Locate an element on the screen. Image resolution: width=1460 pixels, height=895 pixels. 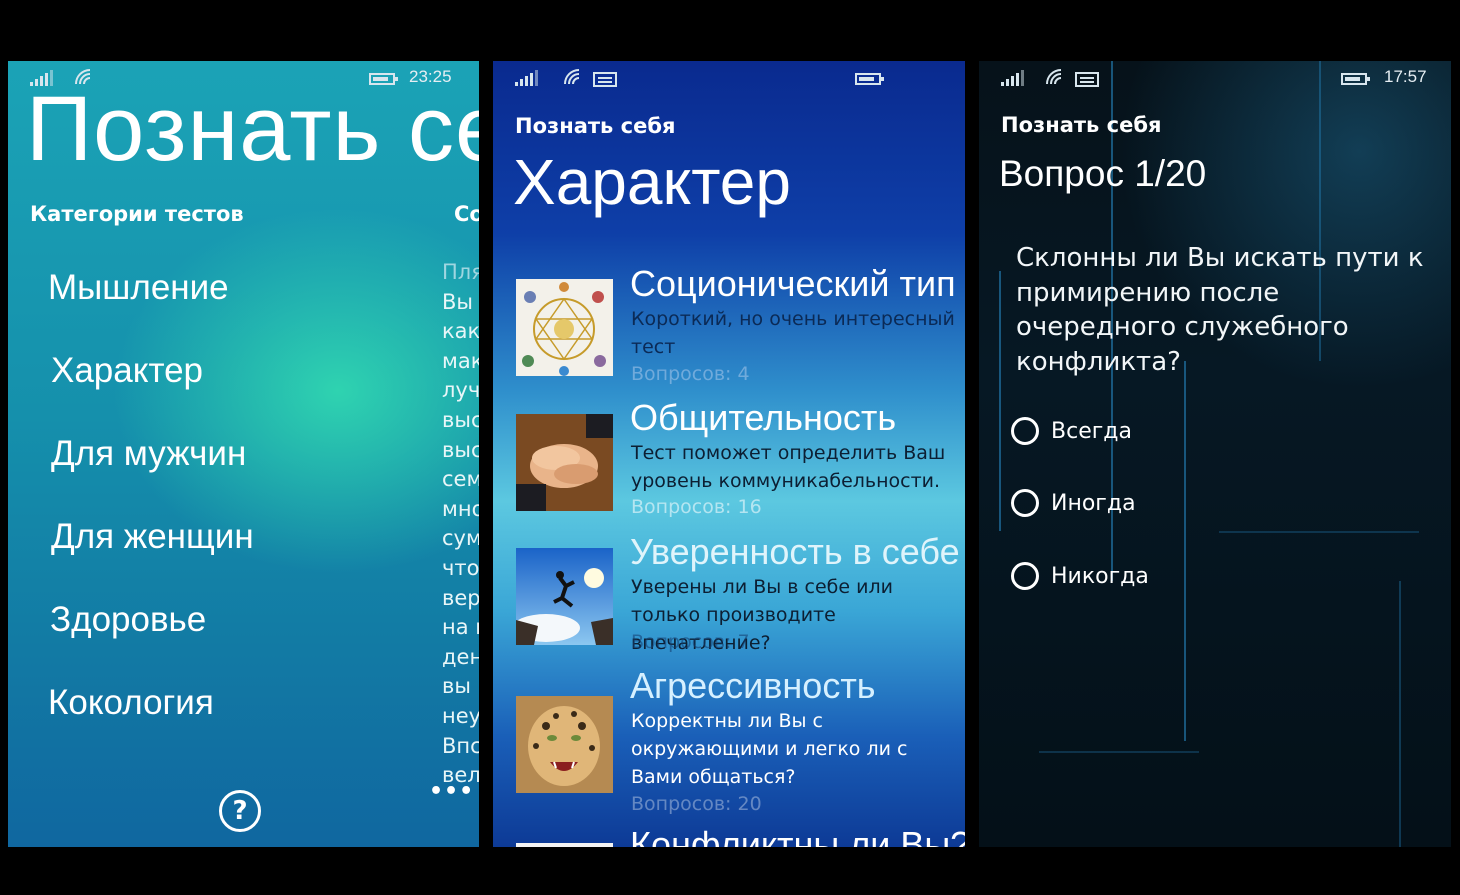
help-button: ? is located at coordinates (240, 811).